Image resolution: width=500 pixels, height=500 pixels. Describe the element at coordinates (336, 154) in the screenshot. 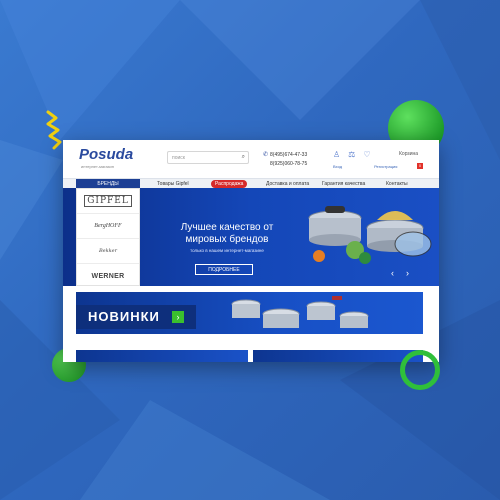

I see `user-icon: ♙` at that location.